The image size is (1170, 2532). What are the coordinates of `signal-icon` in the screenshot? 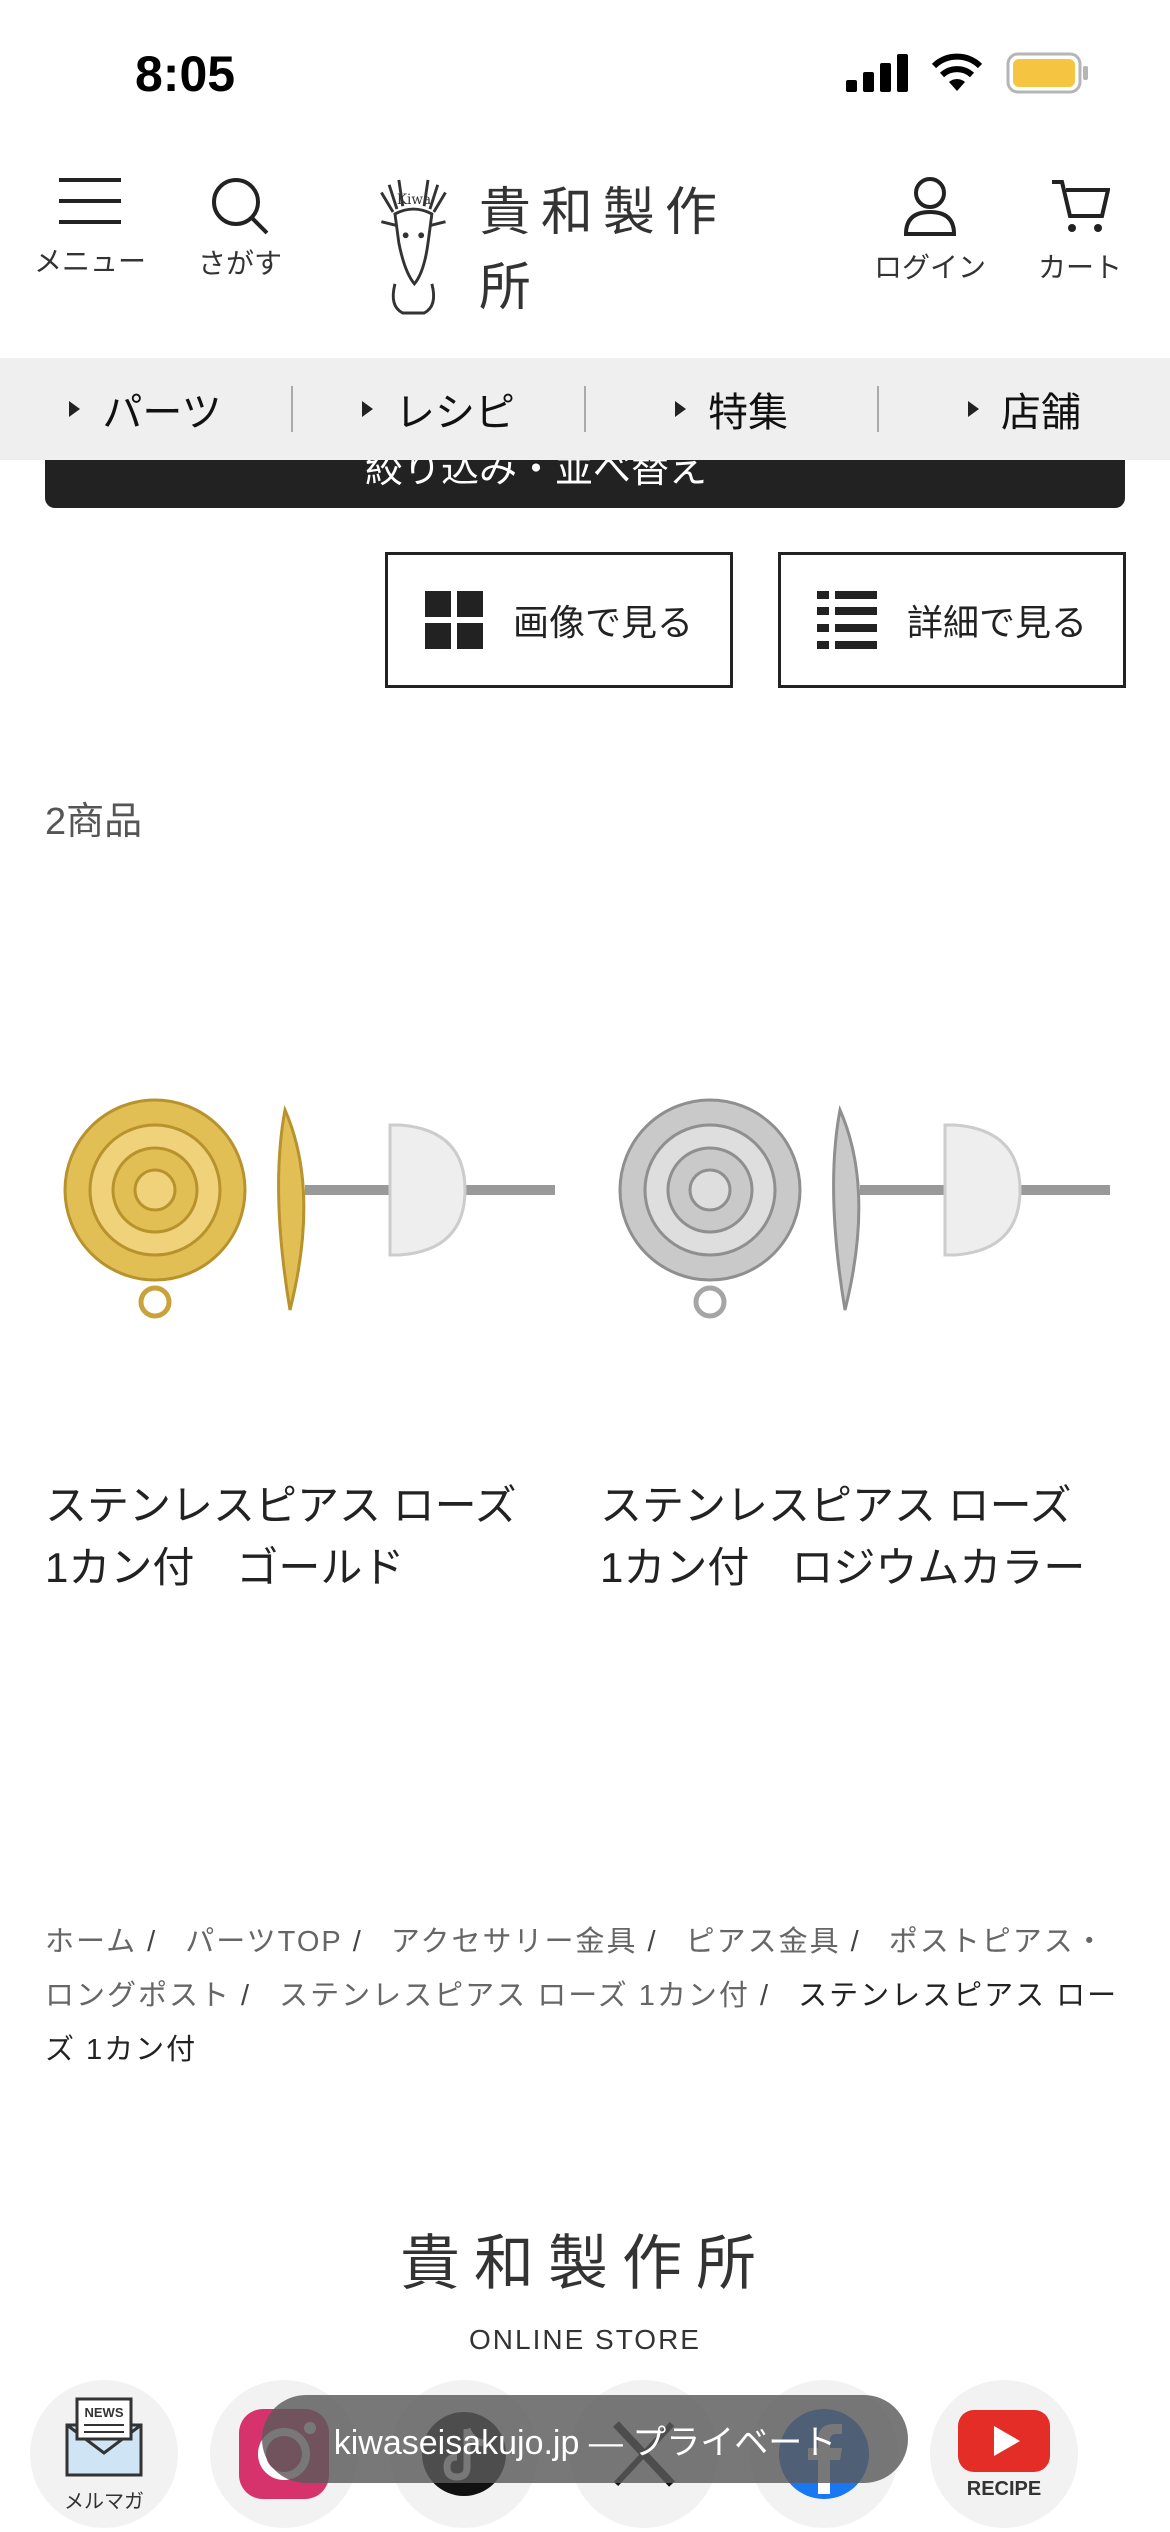 It's located at (877, 73).